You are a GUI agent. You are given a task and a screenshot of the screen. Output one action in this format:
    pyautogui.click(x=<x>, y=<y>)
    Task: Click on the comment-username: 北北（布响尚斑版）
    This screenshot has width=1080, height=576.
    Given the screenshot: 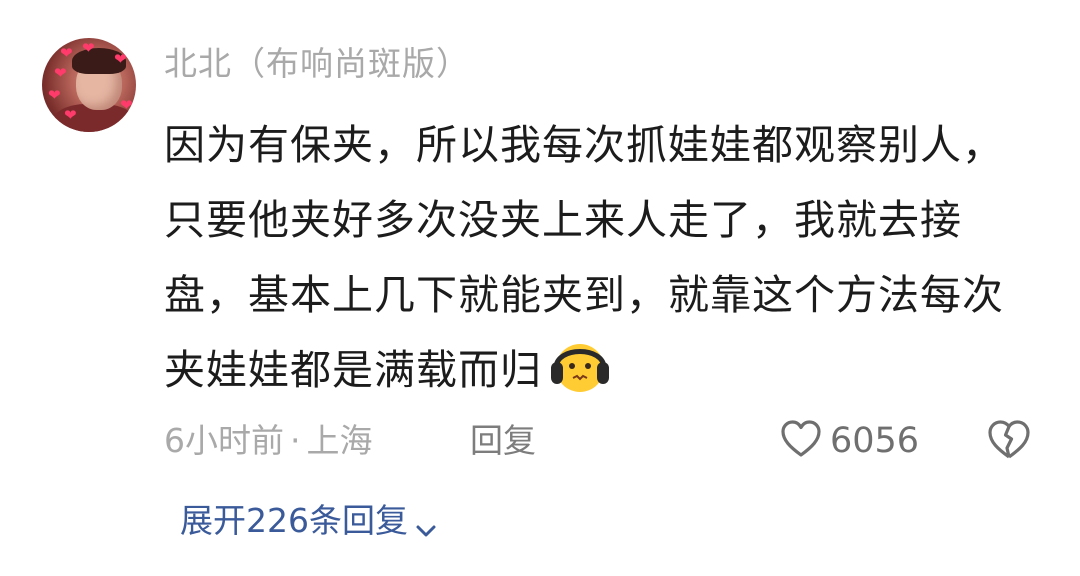 What is the action you would take?
    pyautogui.click(x=317, y=64)
    